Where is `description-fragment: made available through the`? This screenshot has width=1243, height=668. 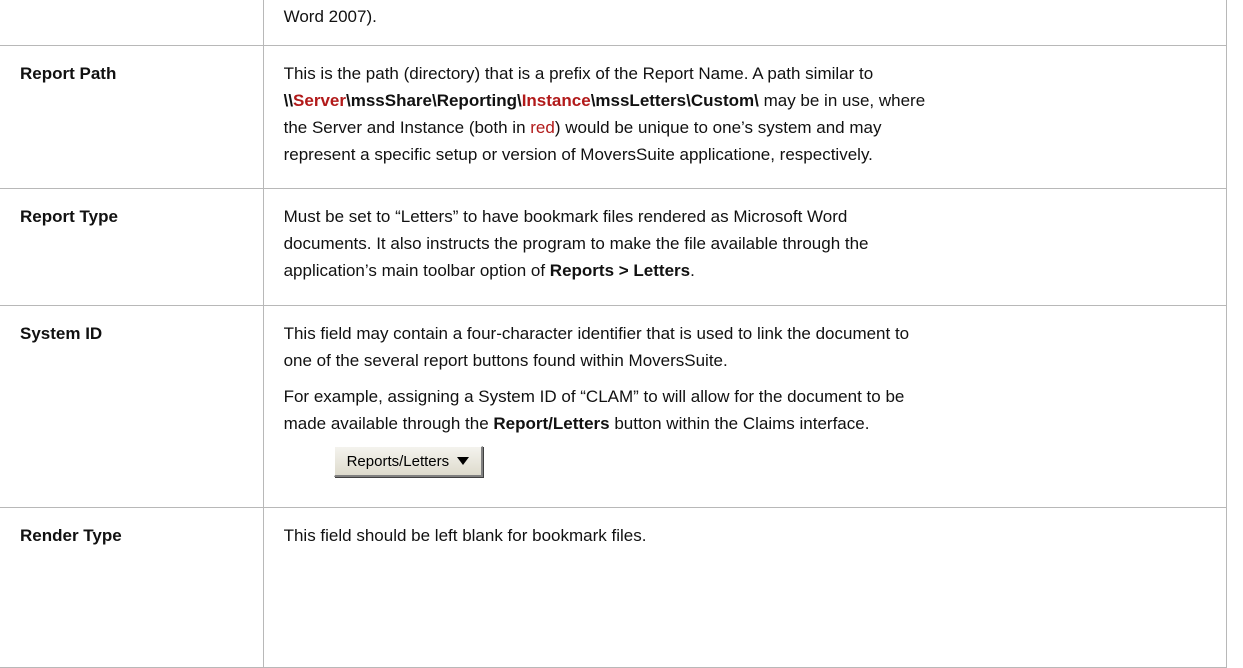
description-fragment: made available through the is located at coordinates (388, 423).